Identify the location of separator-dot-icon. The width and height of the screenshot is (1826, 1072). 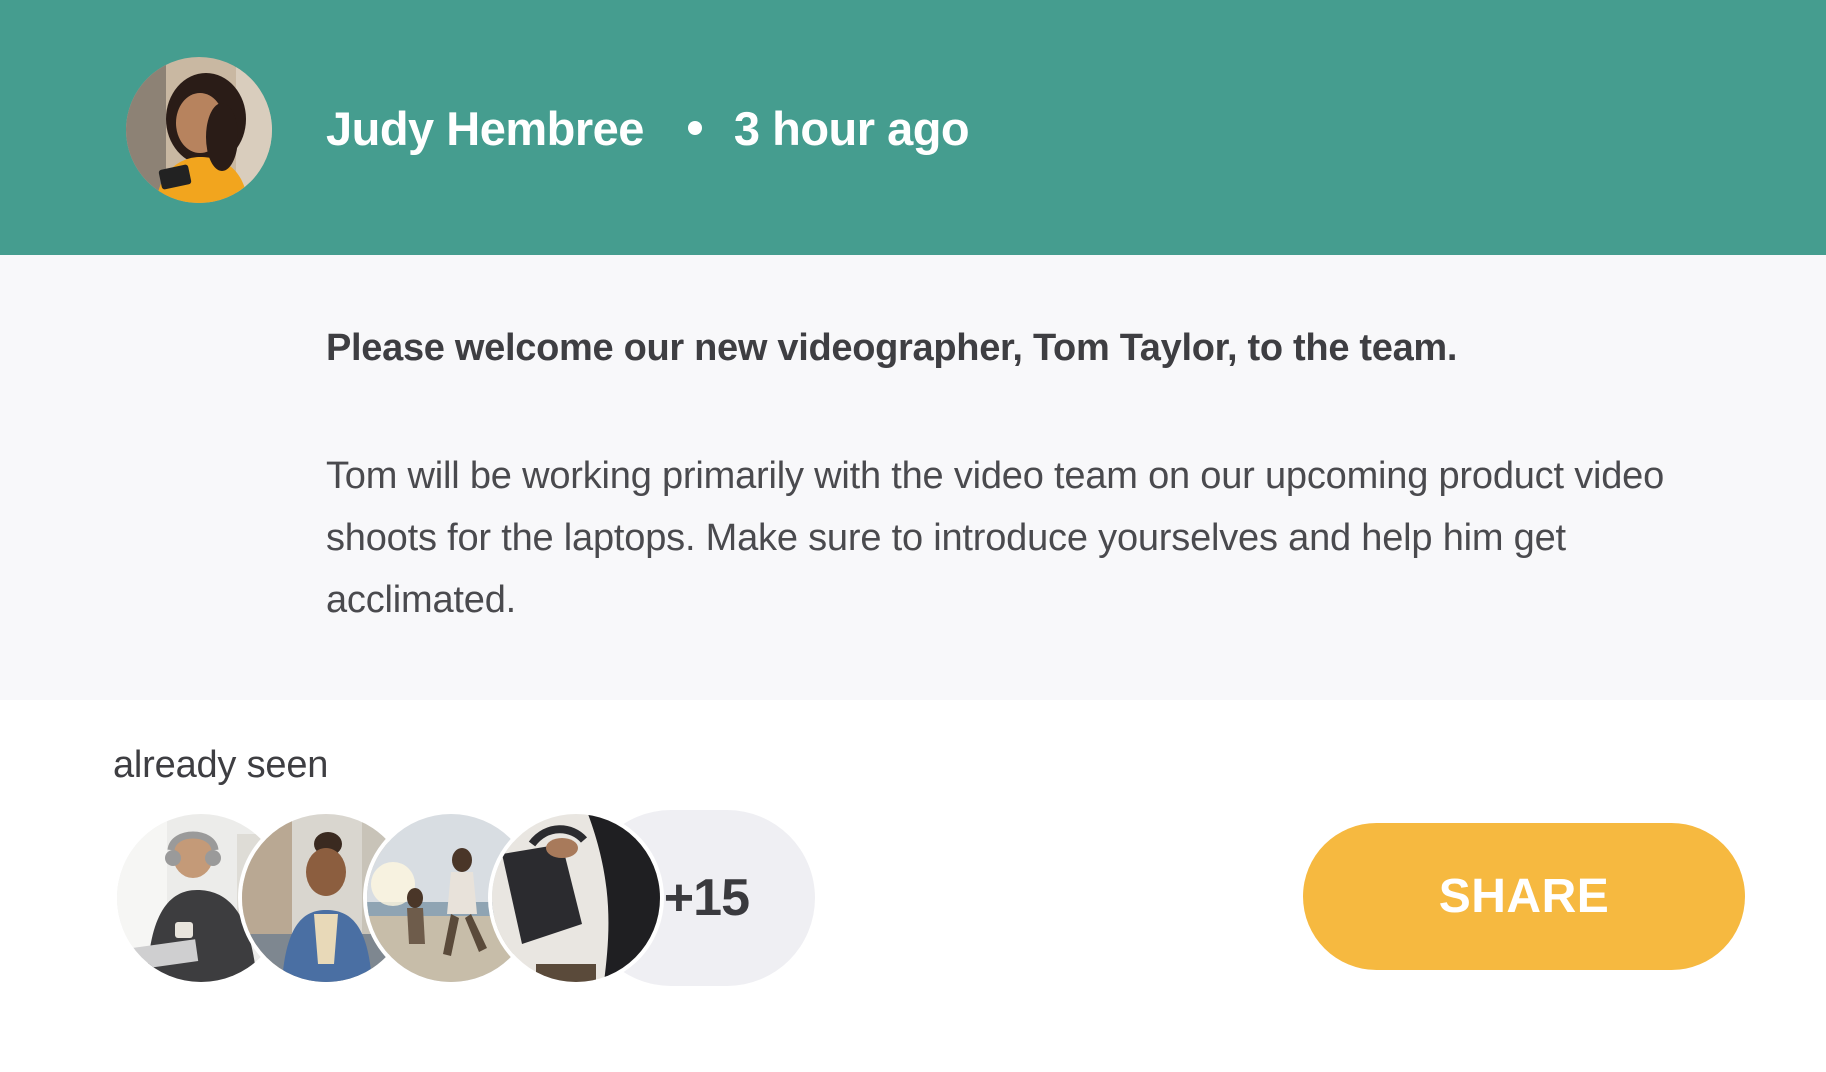
(694, 128).